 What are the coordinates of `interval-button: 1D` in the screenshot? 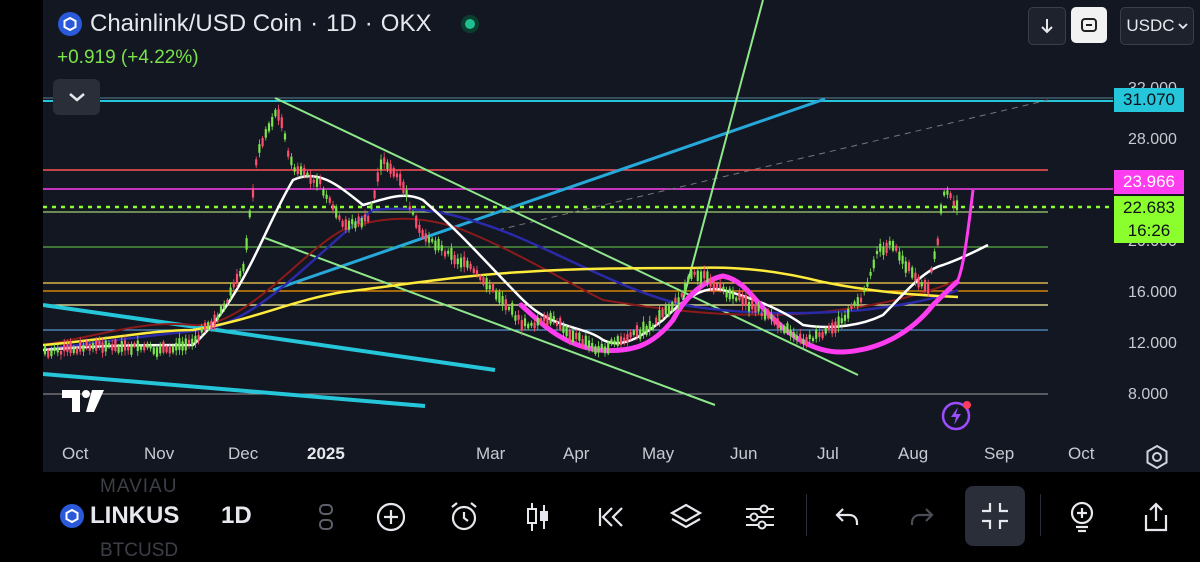 It's located at (236, 516).